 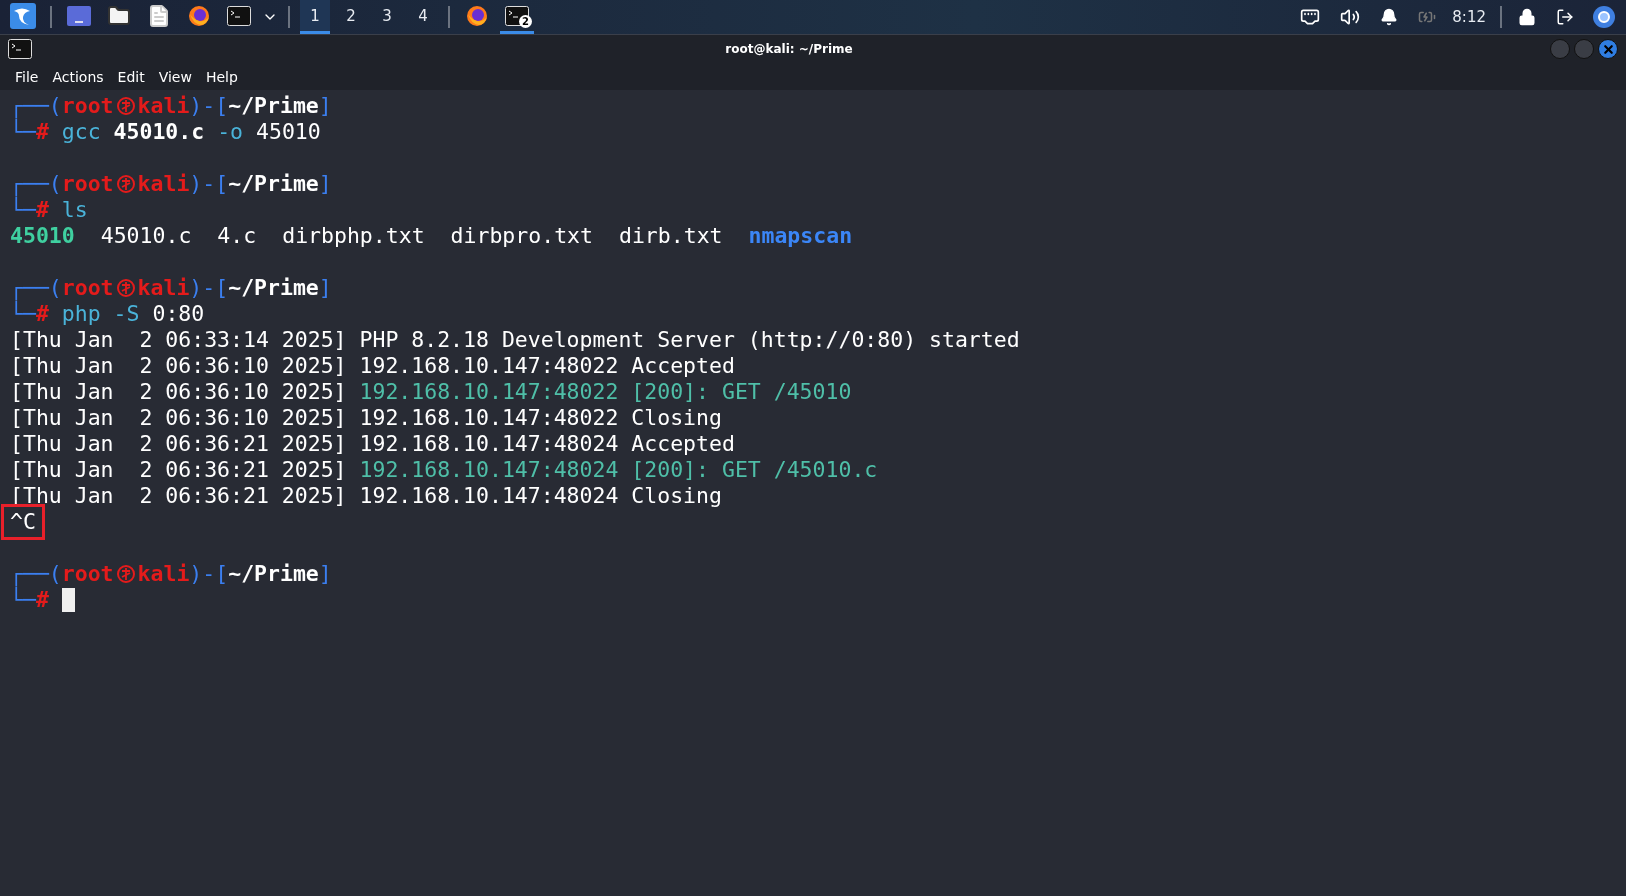 What do you see at coordinates (1389, 17) in the screenshot?
I see `notification-icon` at bounding box center [1389, 17].